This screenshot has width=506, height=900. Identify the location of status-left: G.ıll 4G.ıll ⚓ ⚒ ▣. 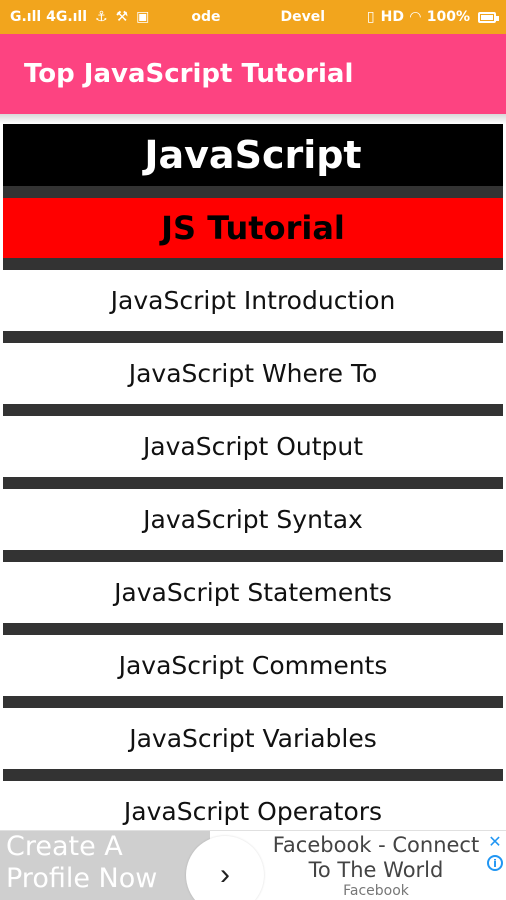
(79, 17).